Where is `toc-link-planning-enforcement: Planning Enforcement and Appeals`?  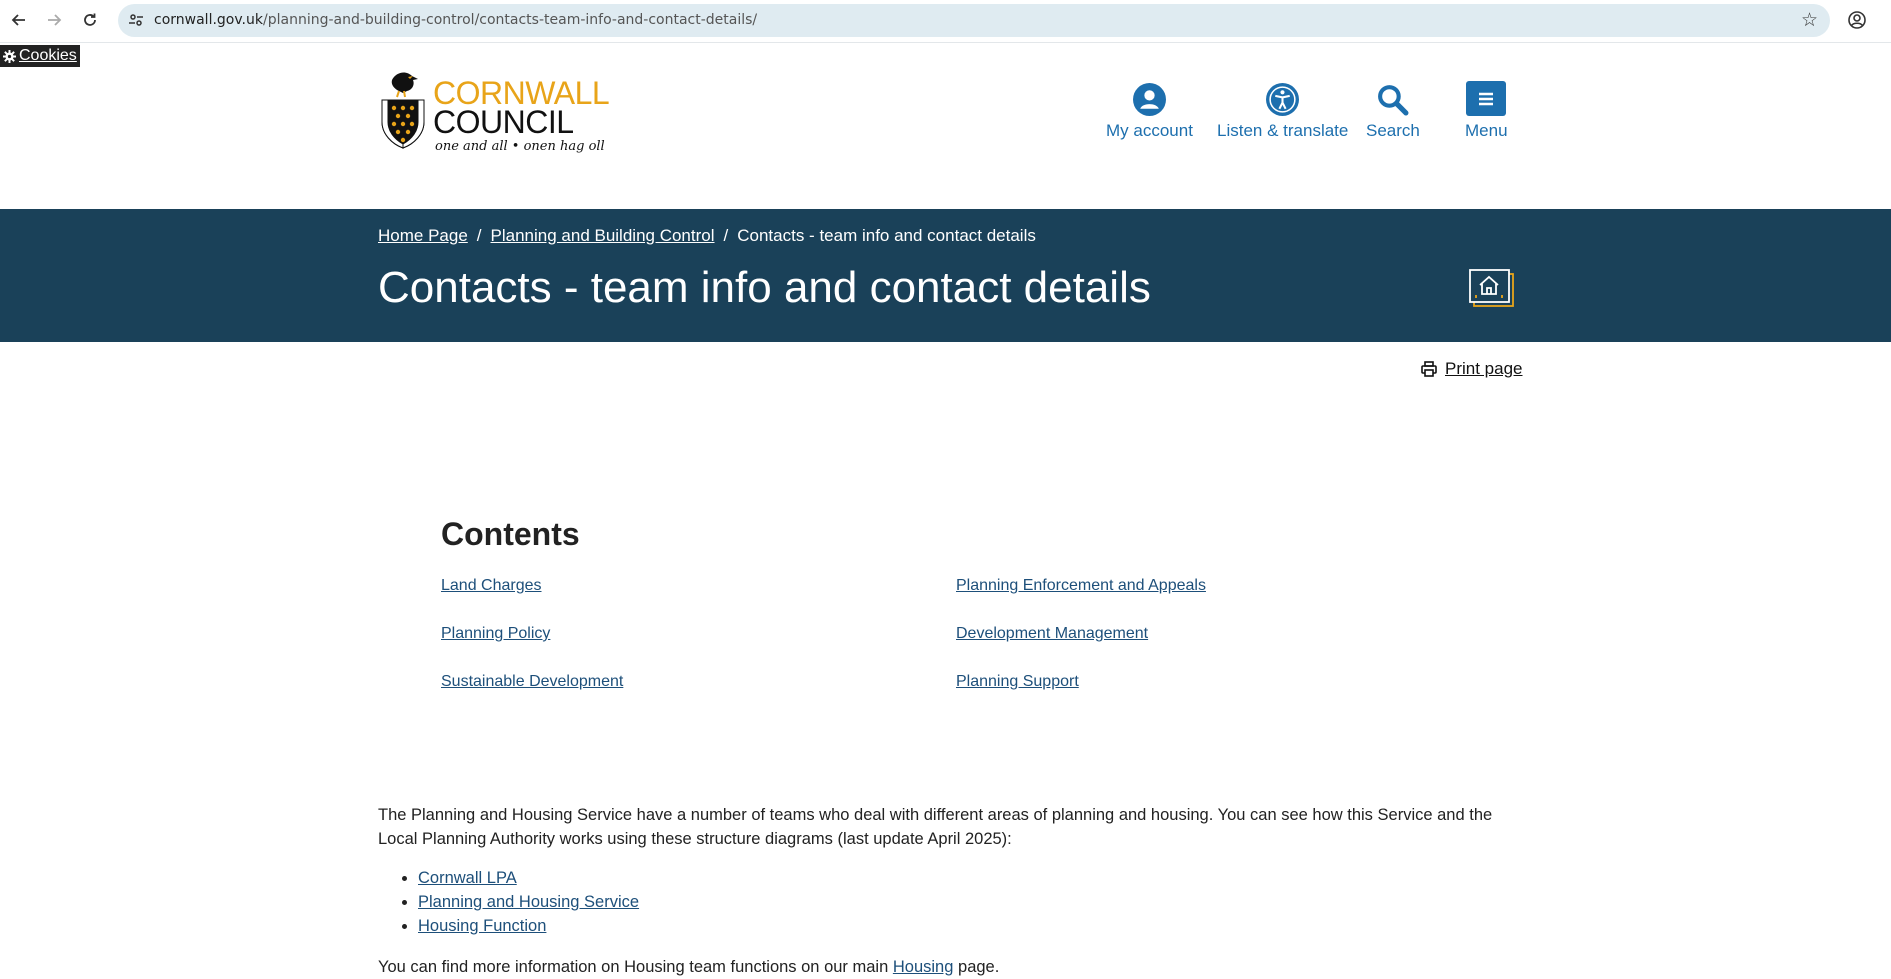
toc-link-planning-enforcement: Planning Enforcement and Appeals is located at coordinates (1081, 586).